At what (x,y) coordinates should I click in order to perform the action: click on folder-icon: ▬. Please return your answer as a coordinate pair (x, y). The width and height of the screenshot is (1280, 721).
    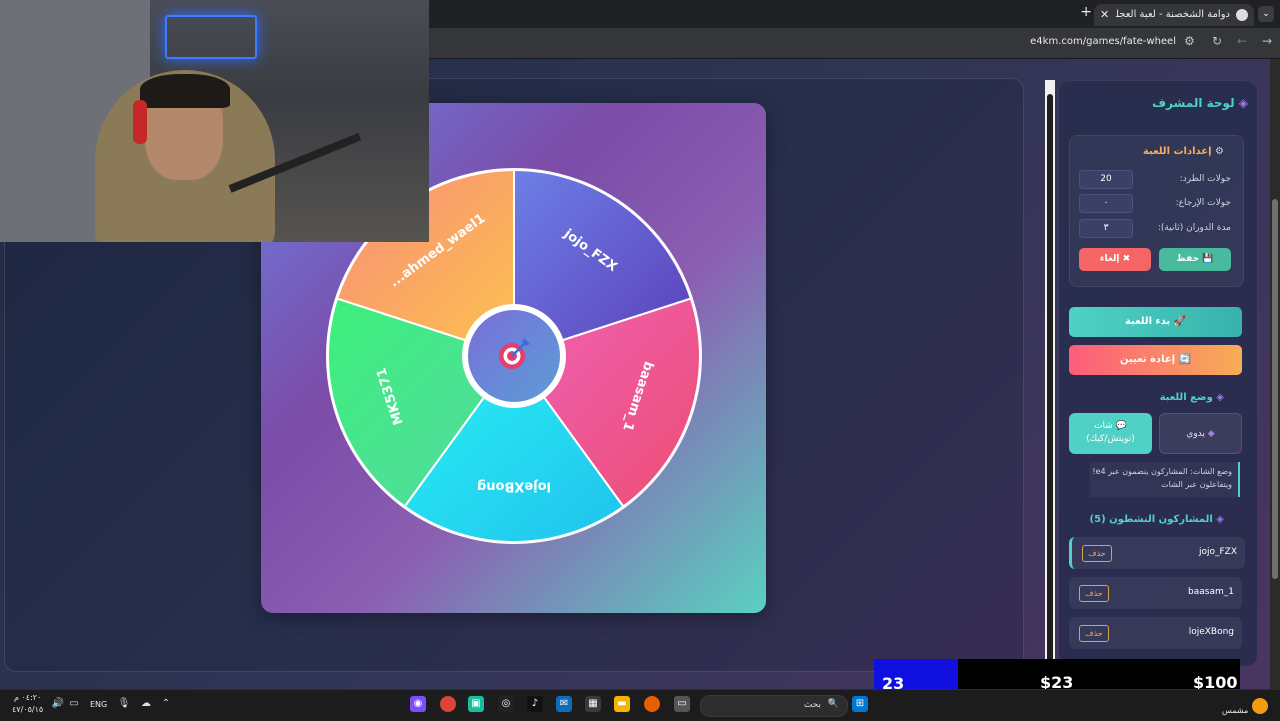
    Looking at the image, I should click on (622, 704).